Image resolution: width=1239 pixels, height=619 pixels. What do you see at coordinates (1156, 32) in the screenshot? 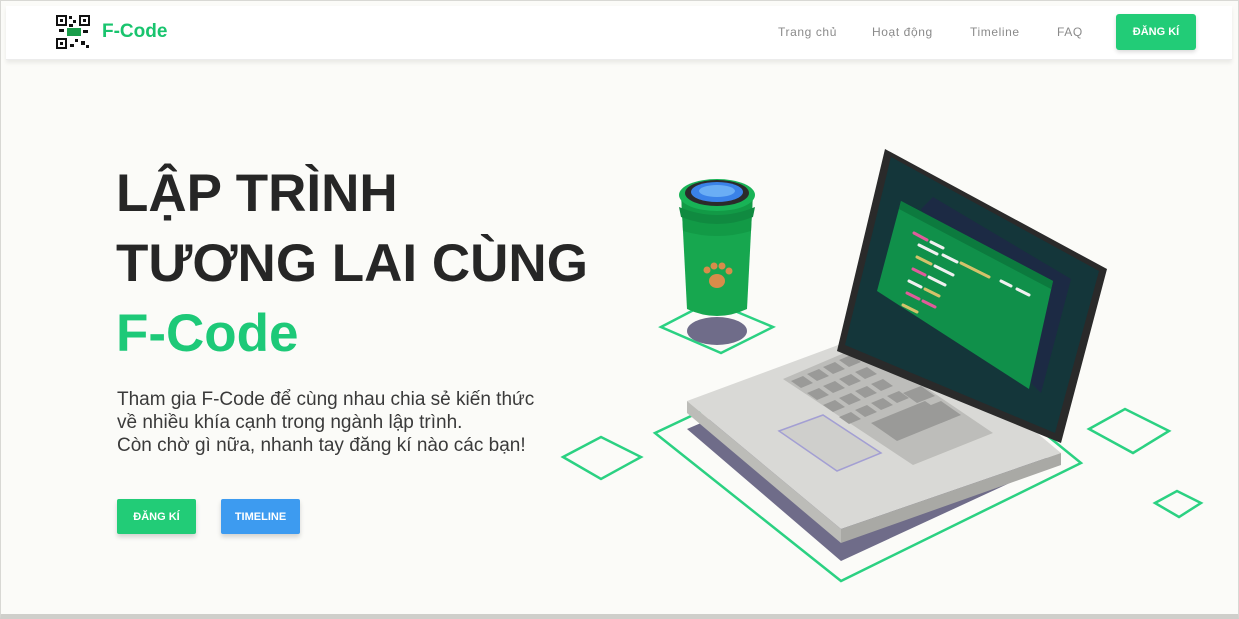
I see `header-signup-button: ĐĂNG KÍ` at bounding box center [1156, 32].